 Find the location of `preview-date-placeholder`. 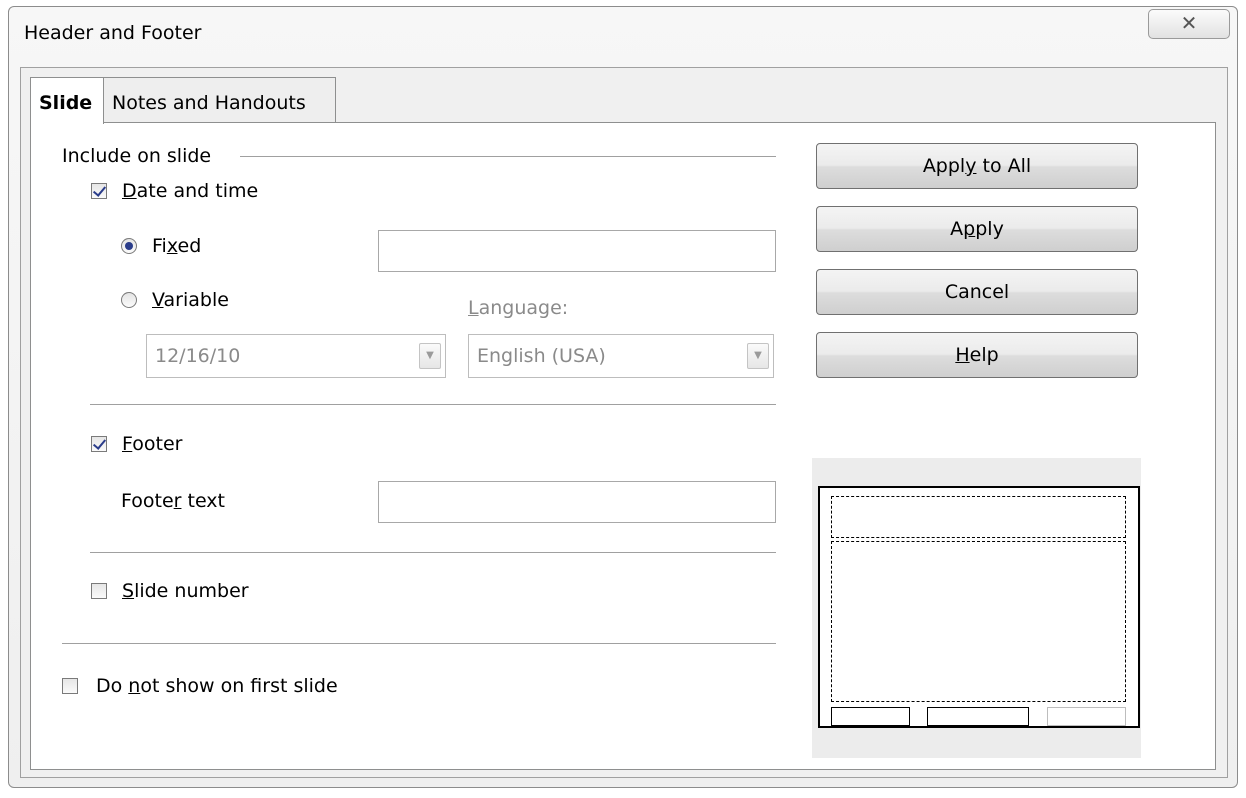

preview-date-placeholder is located at coordinates (870, 716).